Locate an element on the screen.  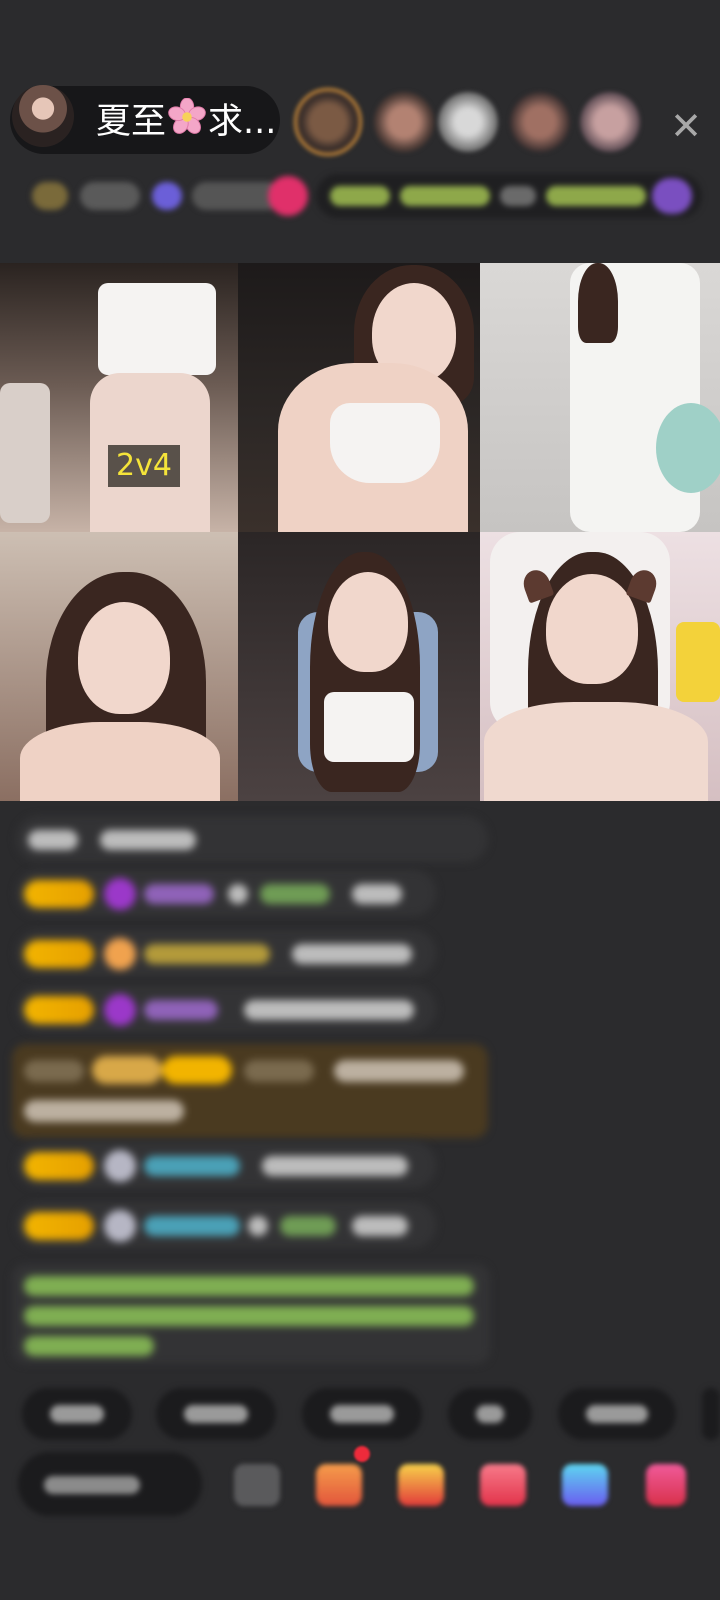
game-icon is located at coordinates (585, 1485).